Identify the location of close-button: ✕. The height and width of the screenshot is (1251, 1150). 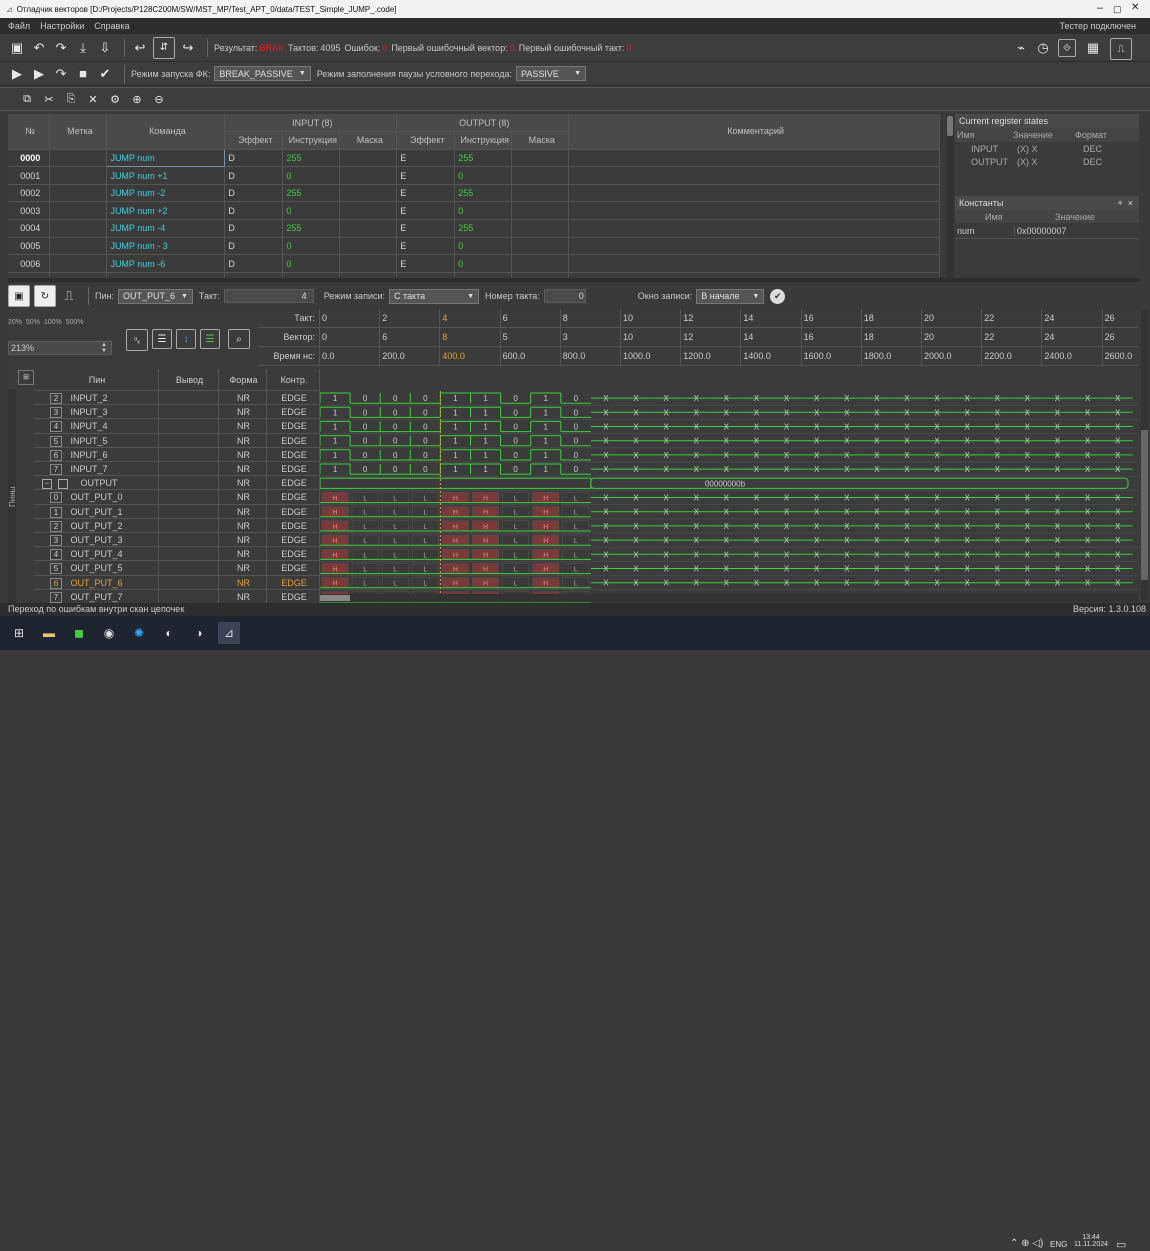
(1135, 7).